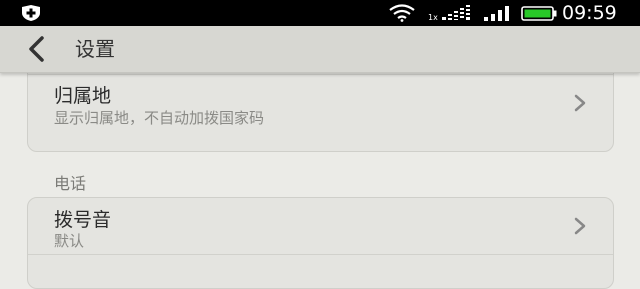 Image resolution: width=640 pixels, height=289 pixels. I want to click on battery-icon, so click(539, 13).